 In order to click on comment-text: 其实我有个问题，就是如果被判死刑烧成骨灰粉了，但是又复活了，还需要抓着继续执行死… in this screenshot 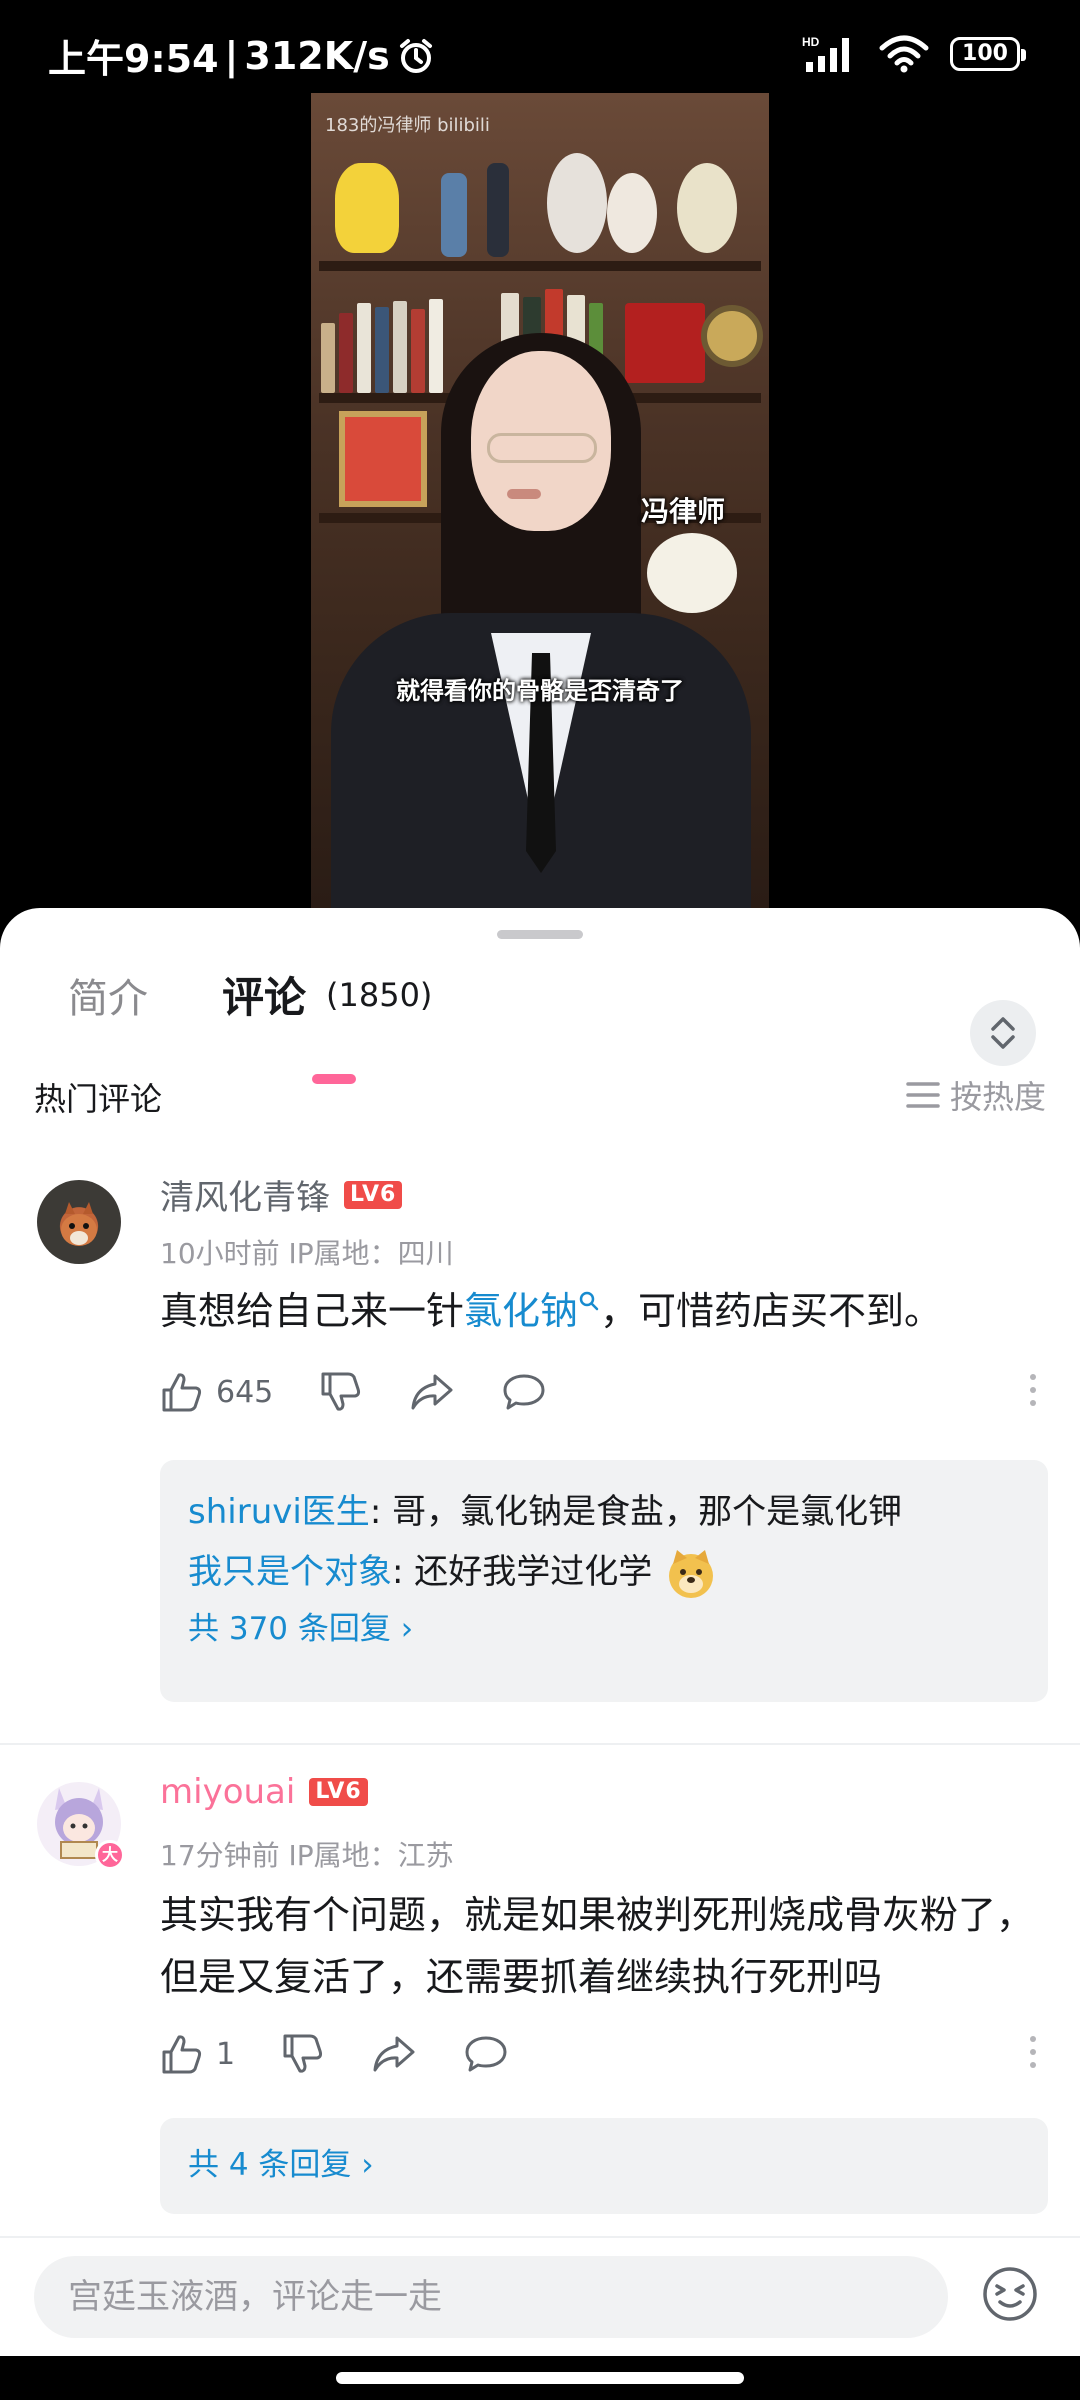, I will do `click(597, 1946)`.